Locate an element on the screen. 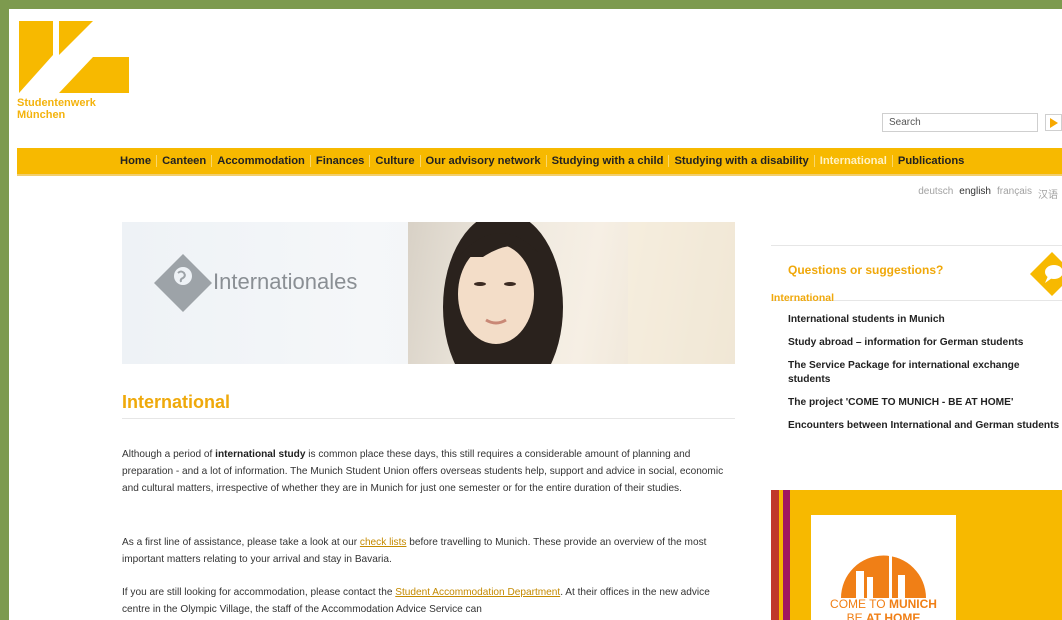 The width and height of the screenshot is (1062, 620). speech-bubble-icon is located at coordinates (1046, 274).